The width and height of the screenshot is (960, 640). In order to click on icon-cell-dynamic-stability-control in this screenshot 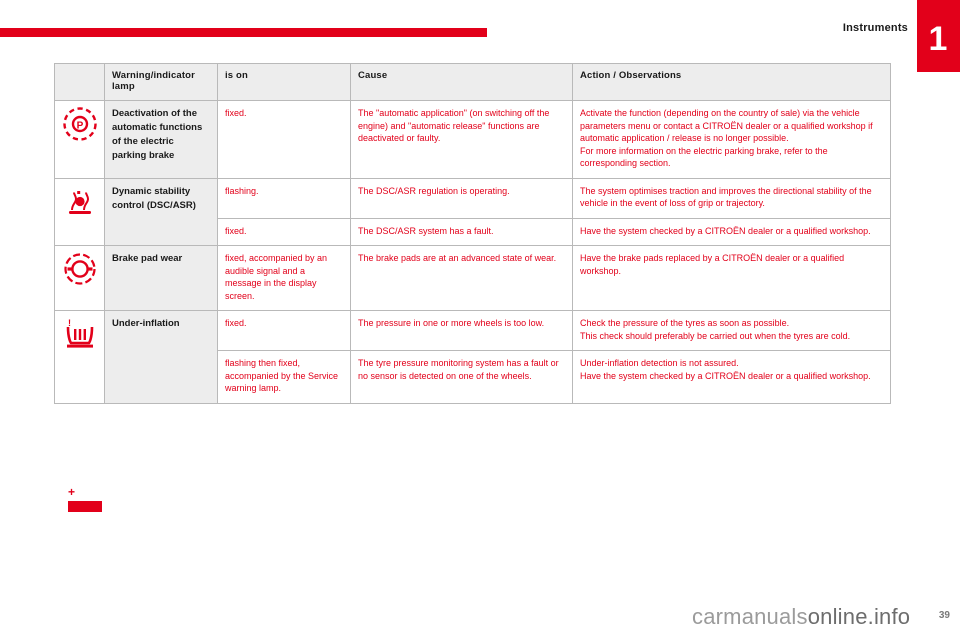, I will do `click(79, 211)`.